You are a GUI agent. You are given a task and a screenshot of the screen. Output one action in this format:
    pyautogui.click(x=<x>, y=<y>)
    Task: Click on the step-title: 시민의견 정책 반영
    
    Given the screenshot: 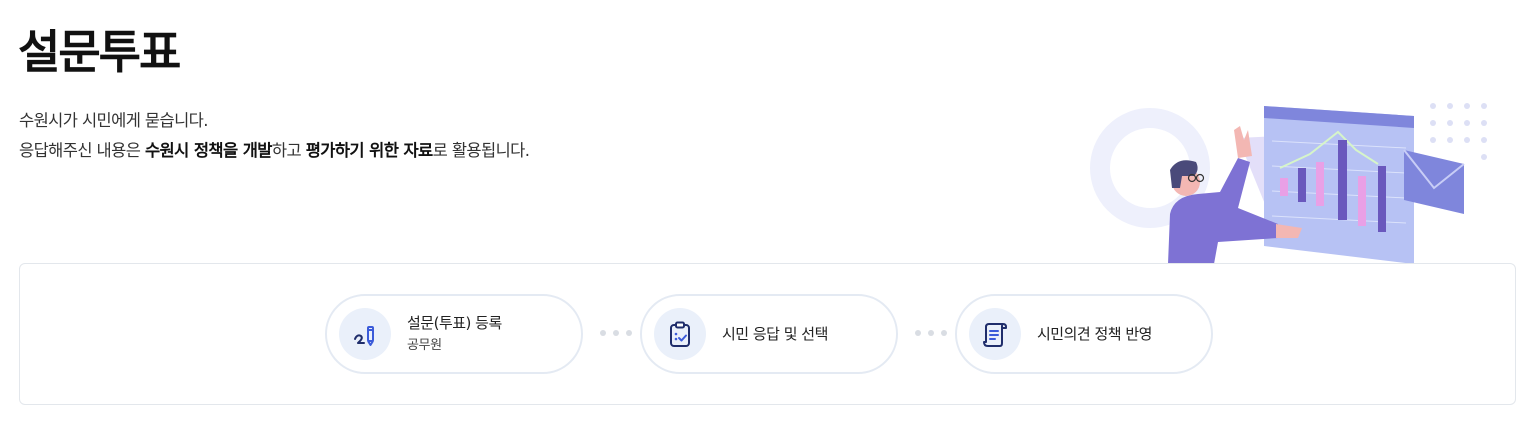 What is the action you would take?
    pyautogui.click(x=1094, y=334)
    